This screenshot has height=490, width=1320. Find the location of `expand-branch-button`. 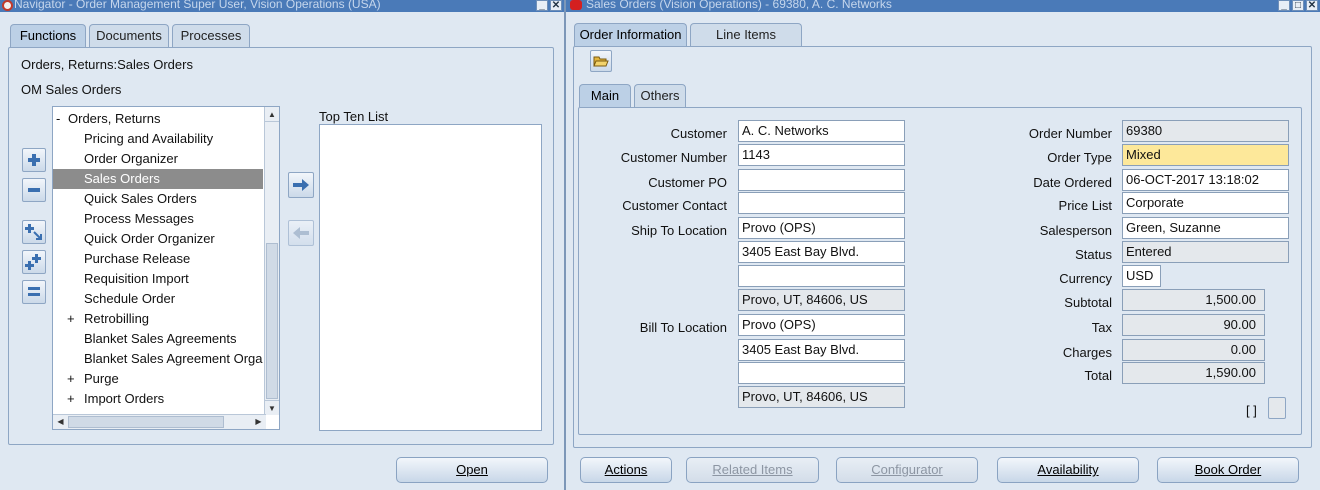

expand-branch-button is located at coordinates (34, 232).